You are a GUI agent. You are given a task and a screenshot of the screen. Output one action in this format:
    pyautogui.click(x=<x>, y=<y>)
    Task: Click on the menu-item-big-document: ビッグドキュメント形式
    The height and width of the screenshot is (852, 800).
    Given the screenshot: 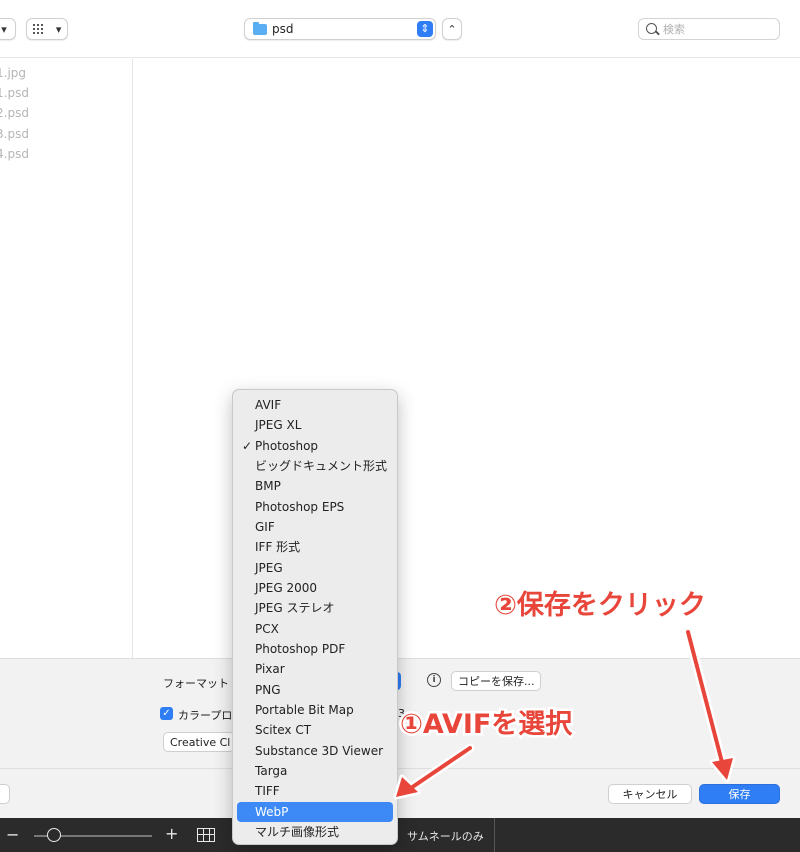 What is the action you would take?
    pyautogui.click(x=315, y=466)
    